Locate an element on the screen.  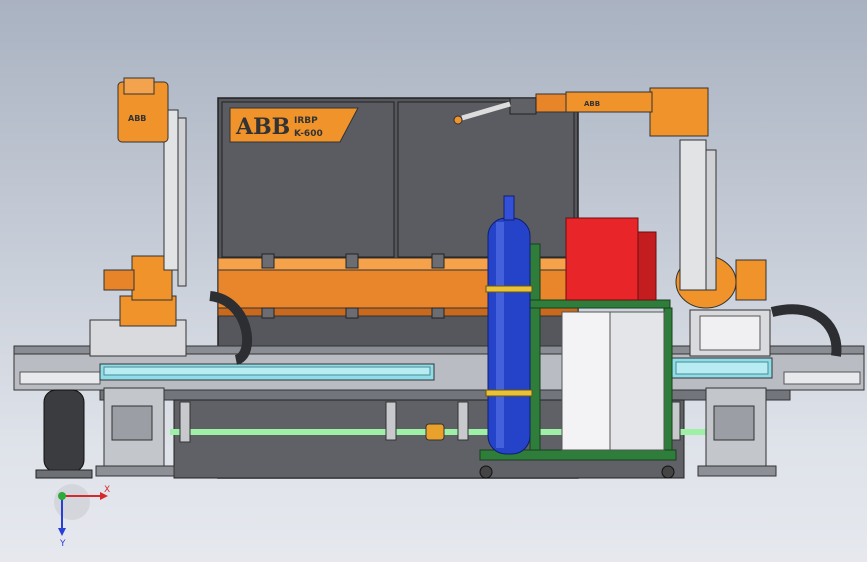
origin-marker is located at coordinates (62, 496).